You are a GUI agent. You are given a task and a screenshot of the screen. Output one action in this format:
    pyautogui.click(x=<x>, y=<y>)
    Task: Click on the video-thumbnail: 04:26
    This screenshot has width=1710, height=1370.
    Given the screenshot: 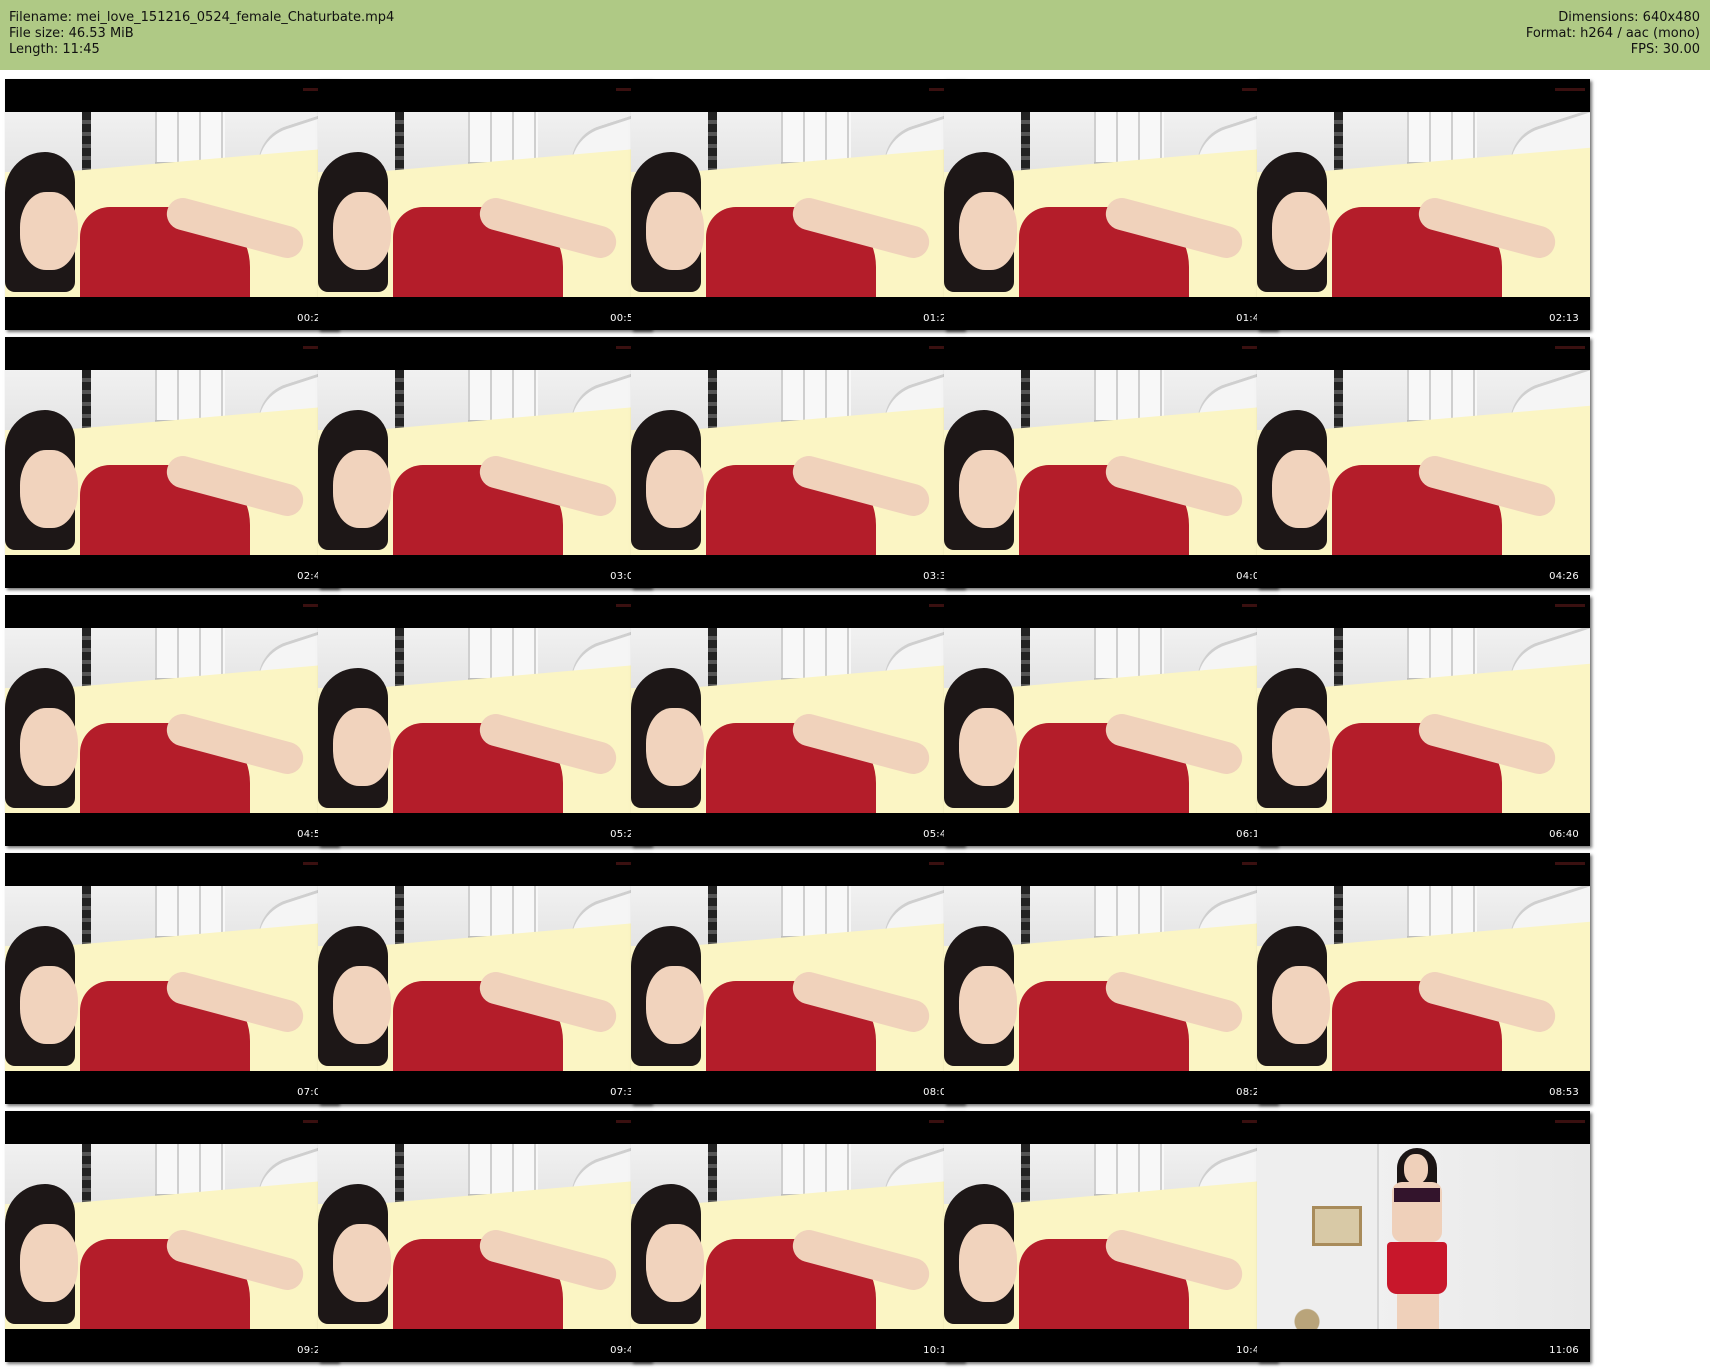 What is the action you would take?
    pyautogui.click(x=1423, y=462)
    